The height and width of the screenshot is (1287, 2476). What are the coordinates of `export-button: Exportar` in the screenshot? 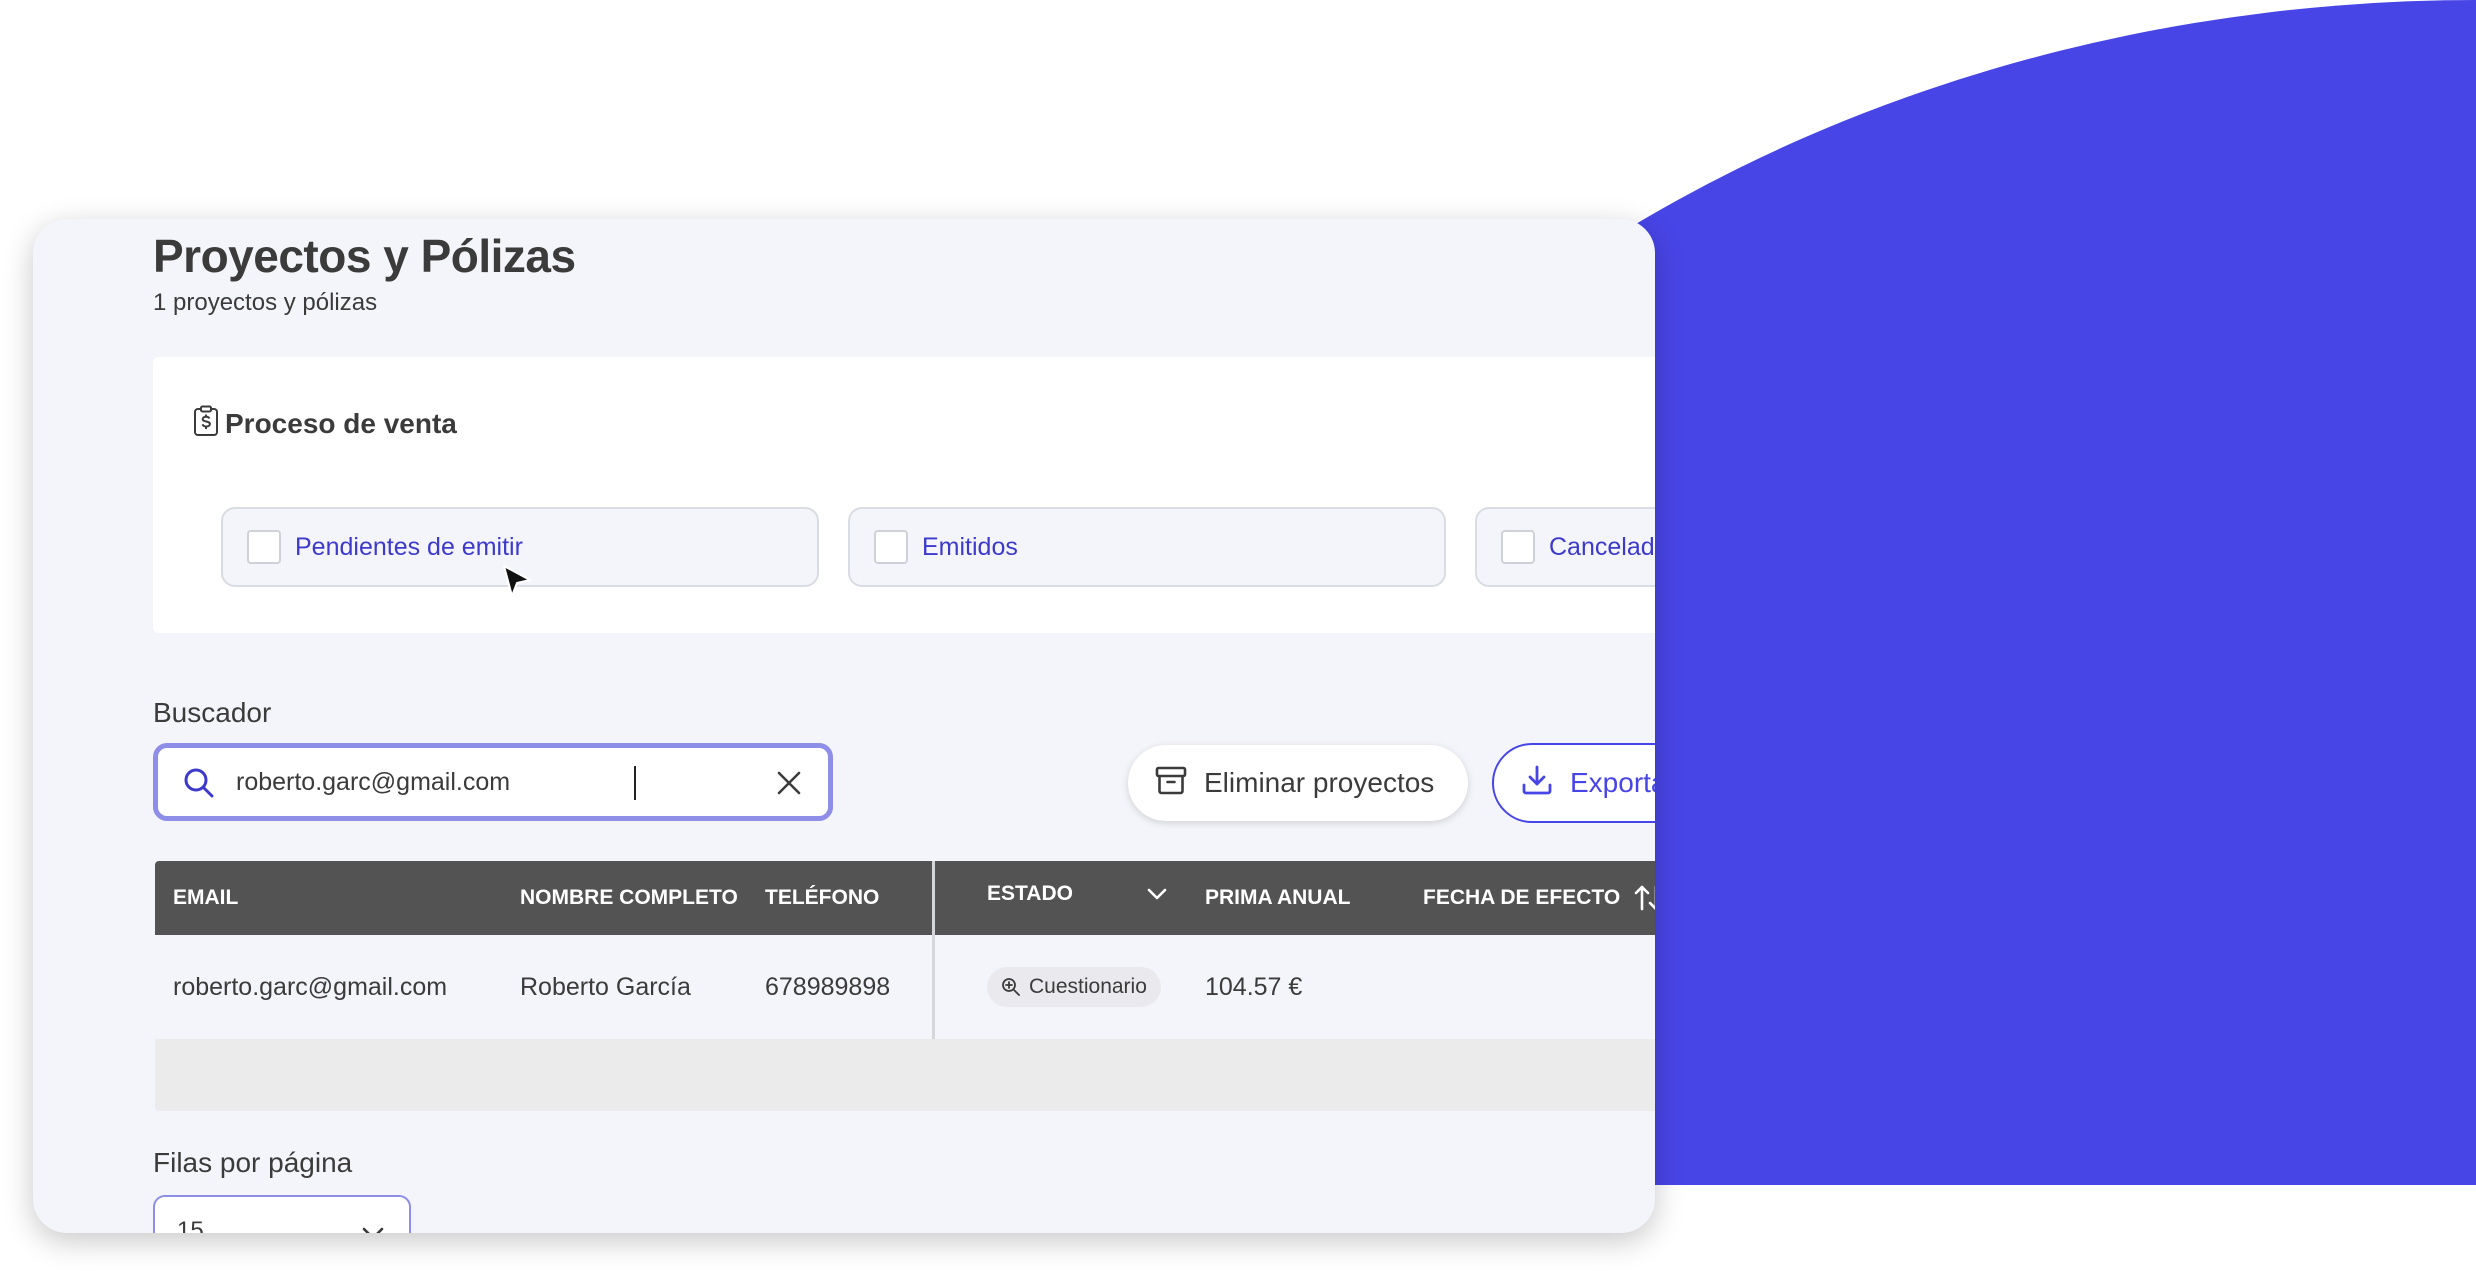 It's located at (1573, 783).